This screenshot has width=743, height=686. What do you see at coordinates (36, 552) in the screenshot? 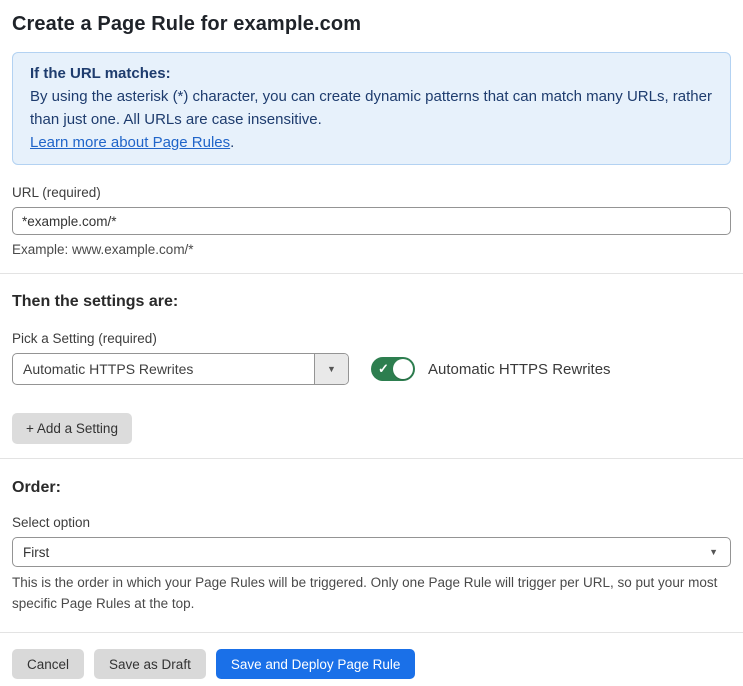
I see `order-select-value: First` at bounding box center [36, 552].